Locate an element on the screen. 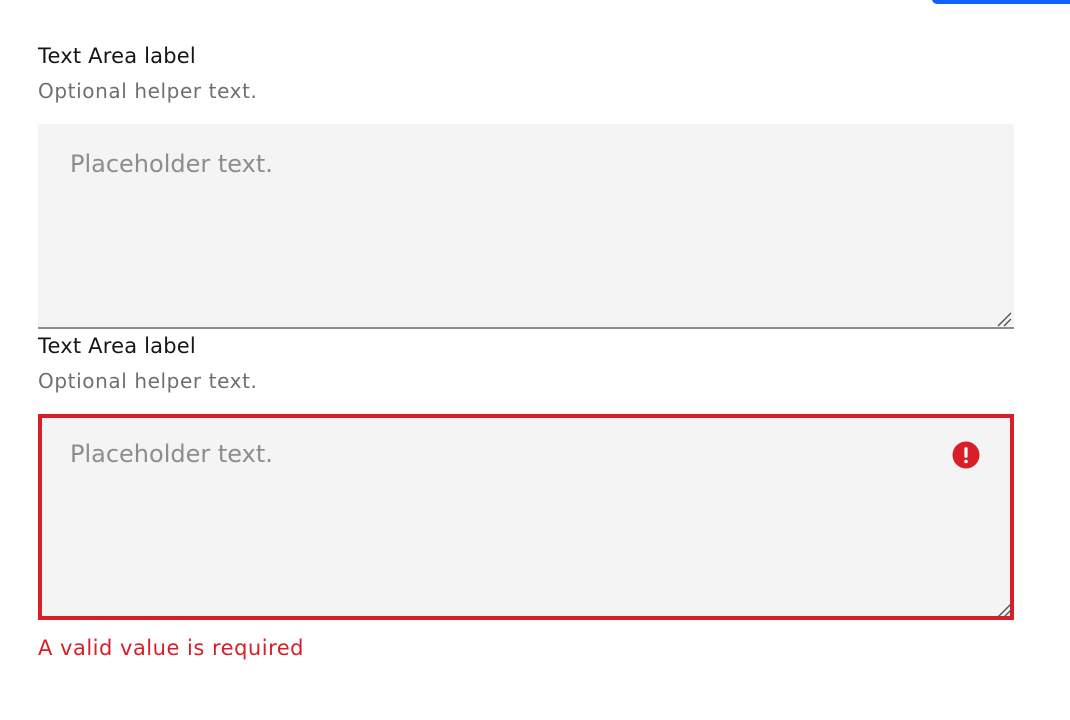 This screenshot has height=720, width=1070. warning-filled-icon is located at coordinates (966, 455).